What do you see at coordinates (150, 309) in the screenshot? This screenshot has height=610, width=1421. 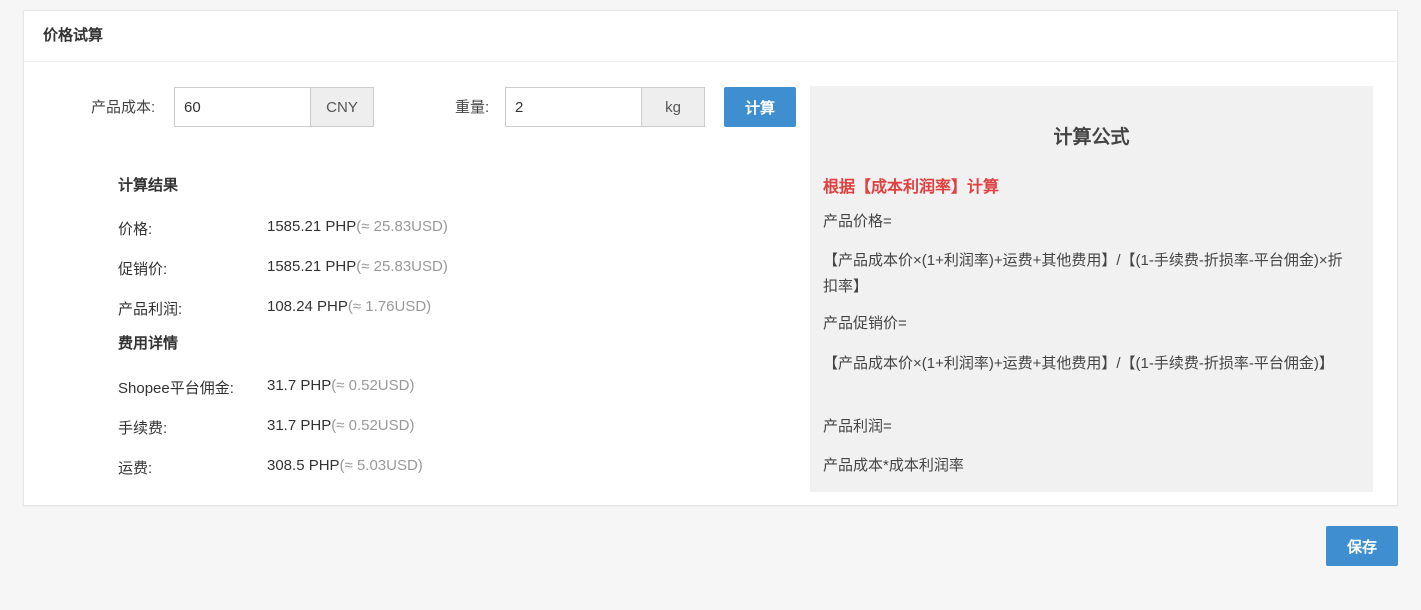 I see `profit-label: 产品利润:` at bounding box center [150, 309].